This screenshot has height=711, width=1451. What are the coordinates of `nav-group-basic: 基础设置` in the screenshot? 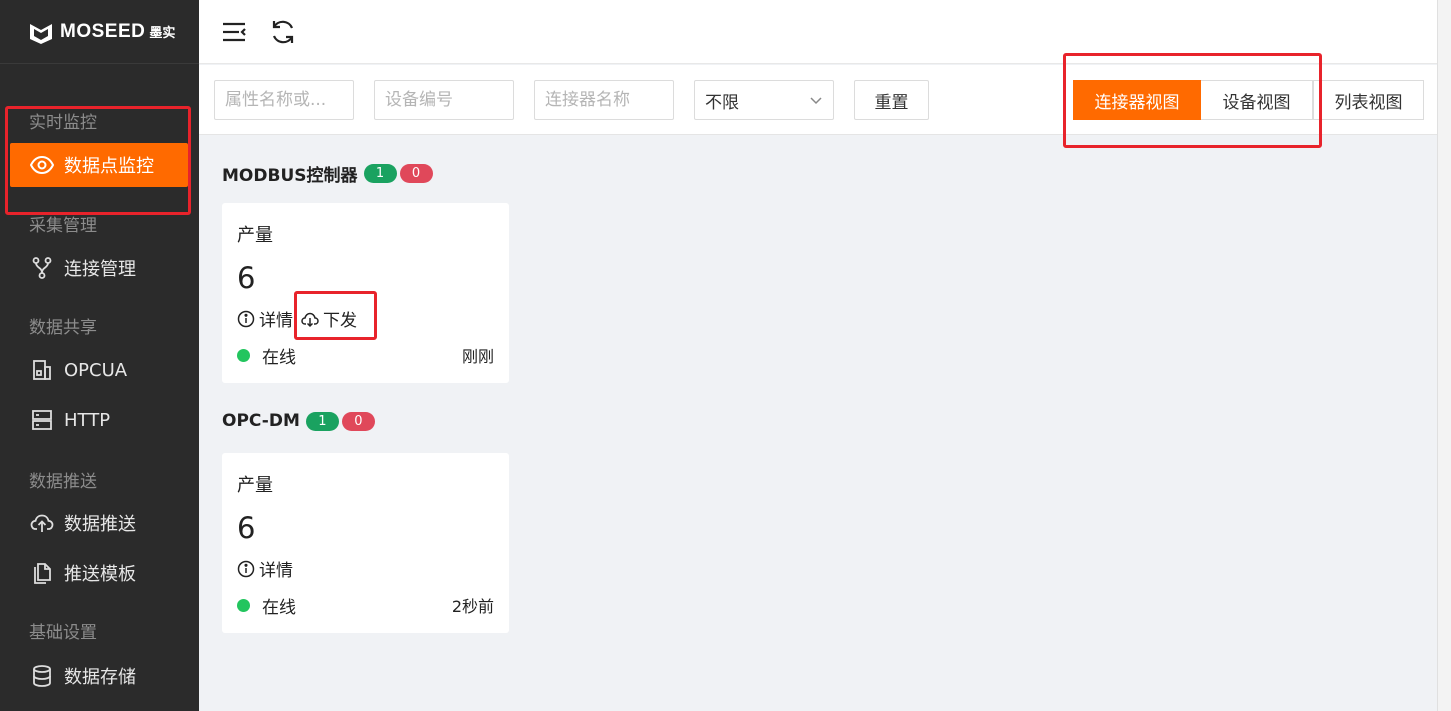 It's located at (63, 633).